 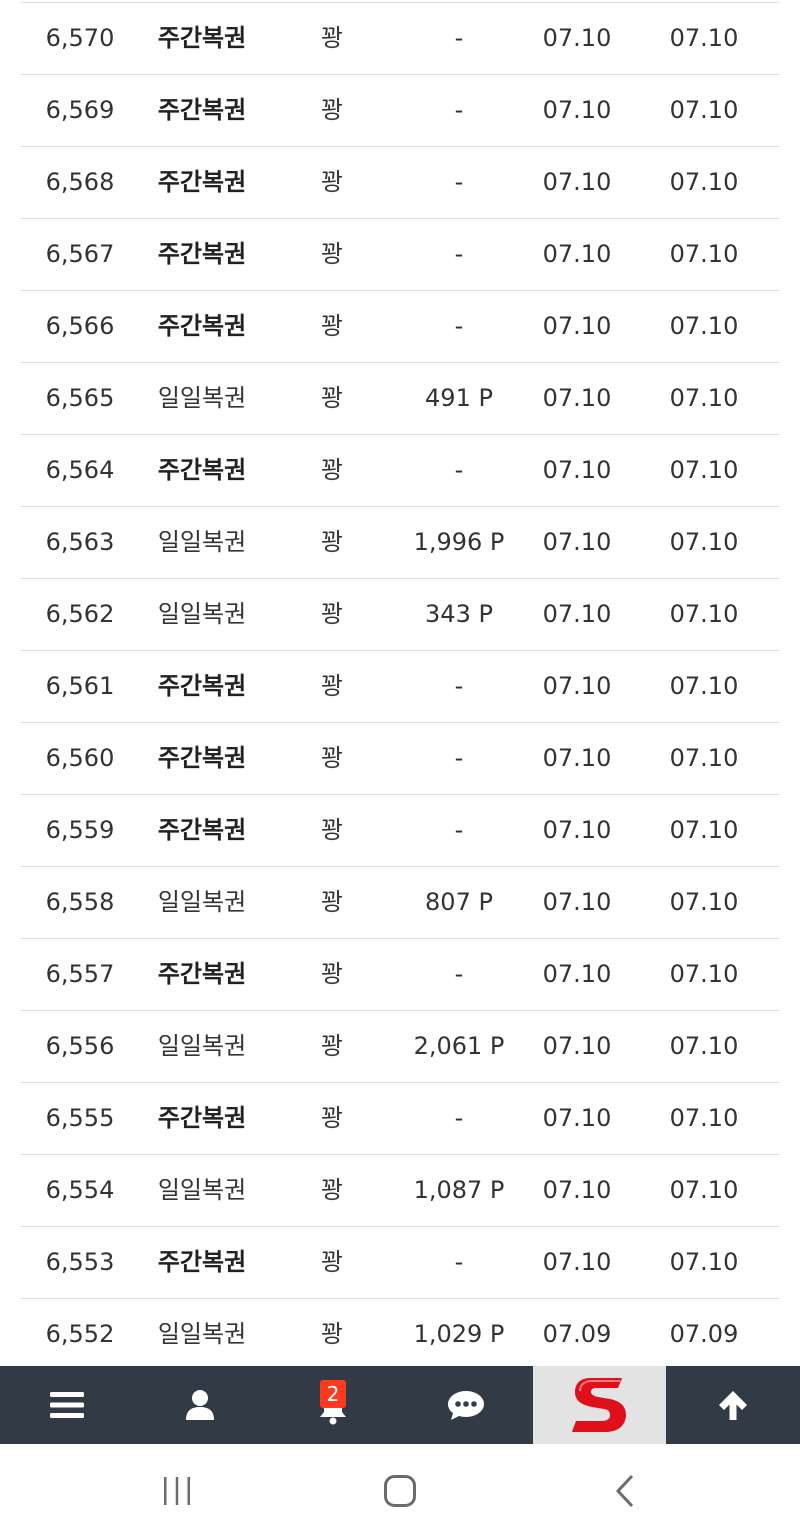 I want to click on chat-bubble-icon, so click(x=465, y=1405).